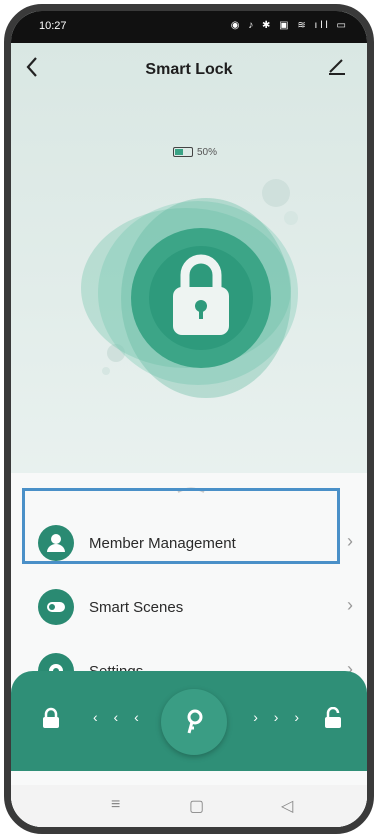 The height and width of the screenshot is (839, 380). What do you see at coordinates (56, 607) in the screenshot?
I see `toggle-icon` at bounding box center [56, 607].